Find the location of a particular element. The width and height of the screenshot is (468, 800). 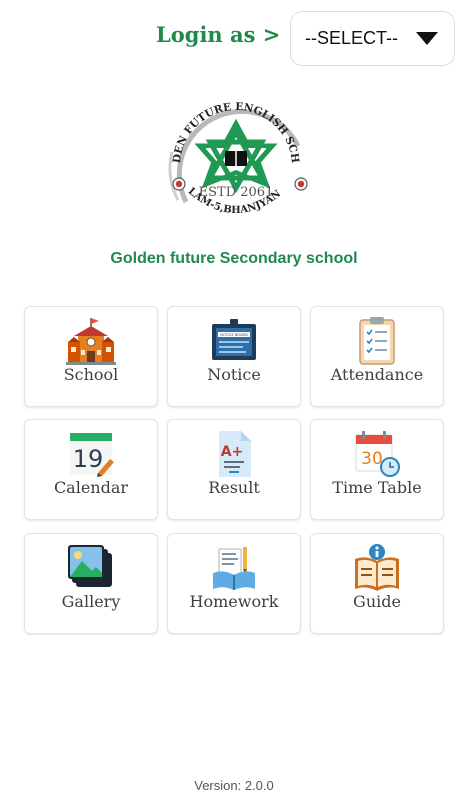

menu-tile-label: Calendar is located at coordinates (91, 487).